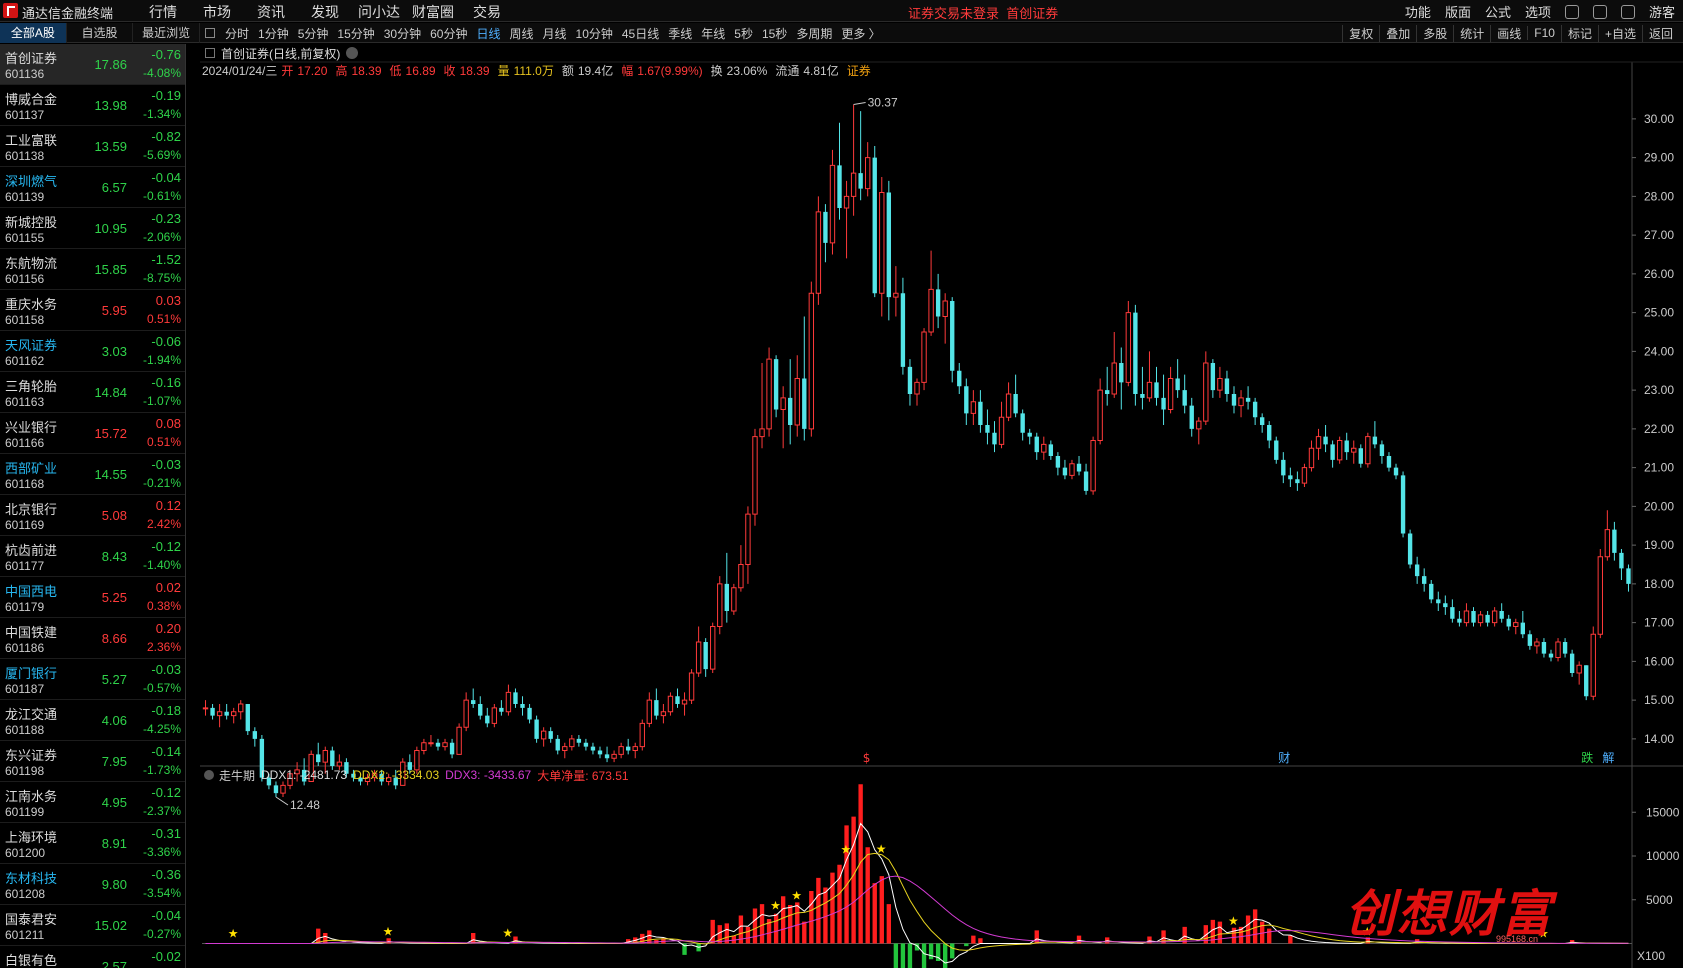 The image size is (1683, 968). I want to click on period-tab: 多周期, so click(814, 33).